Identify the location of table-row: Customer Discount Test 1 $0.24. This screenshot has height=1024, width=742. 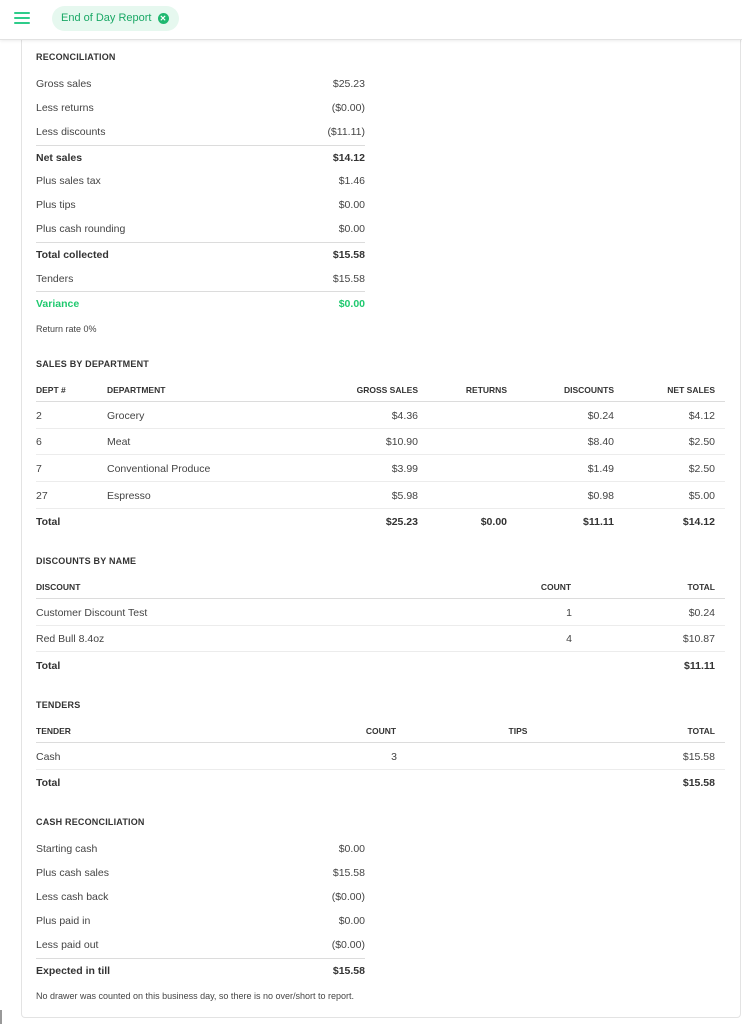
(380, 613).